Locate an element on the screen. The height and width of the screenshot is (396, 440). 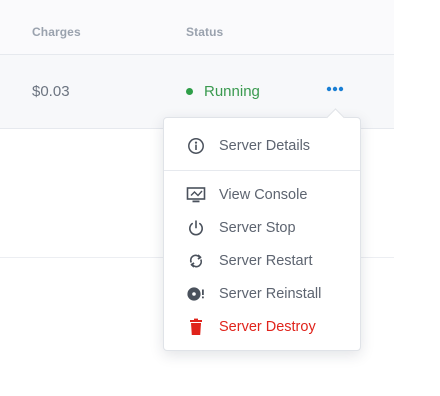
menu-item-server-details: Server Details is located at coordinates (262, 146).